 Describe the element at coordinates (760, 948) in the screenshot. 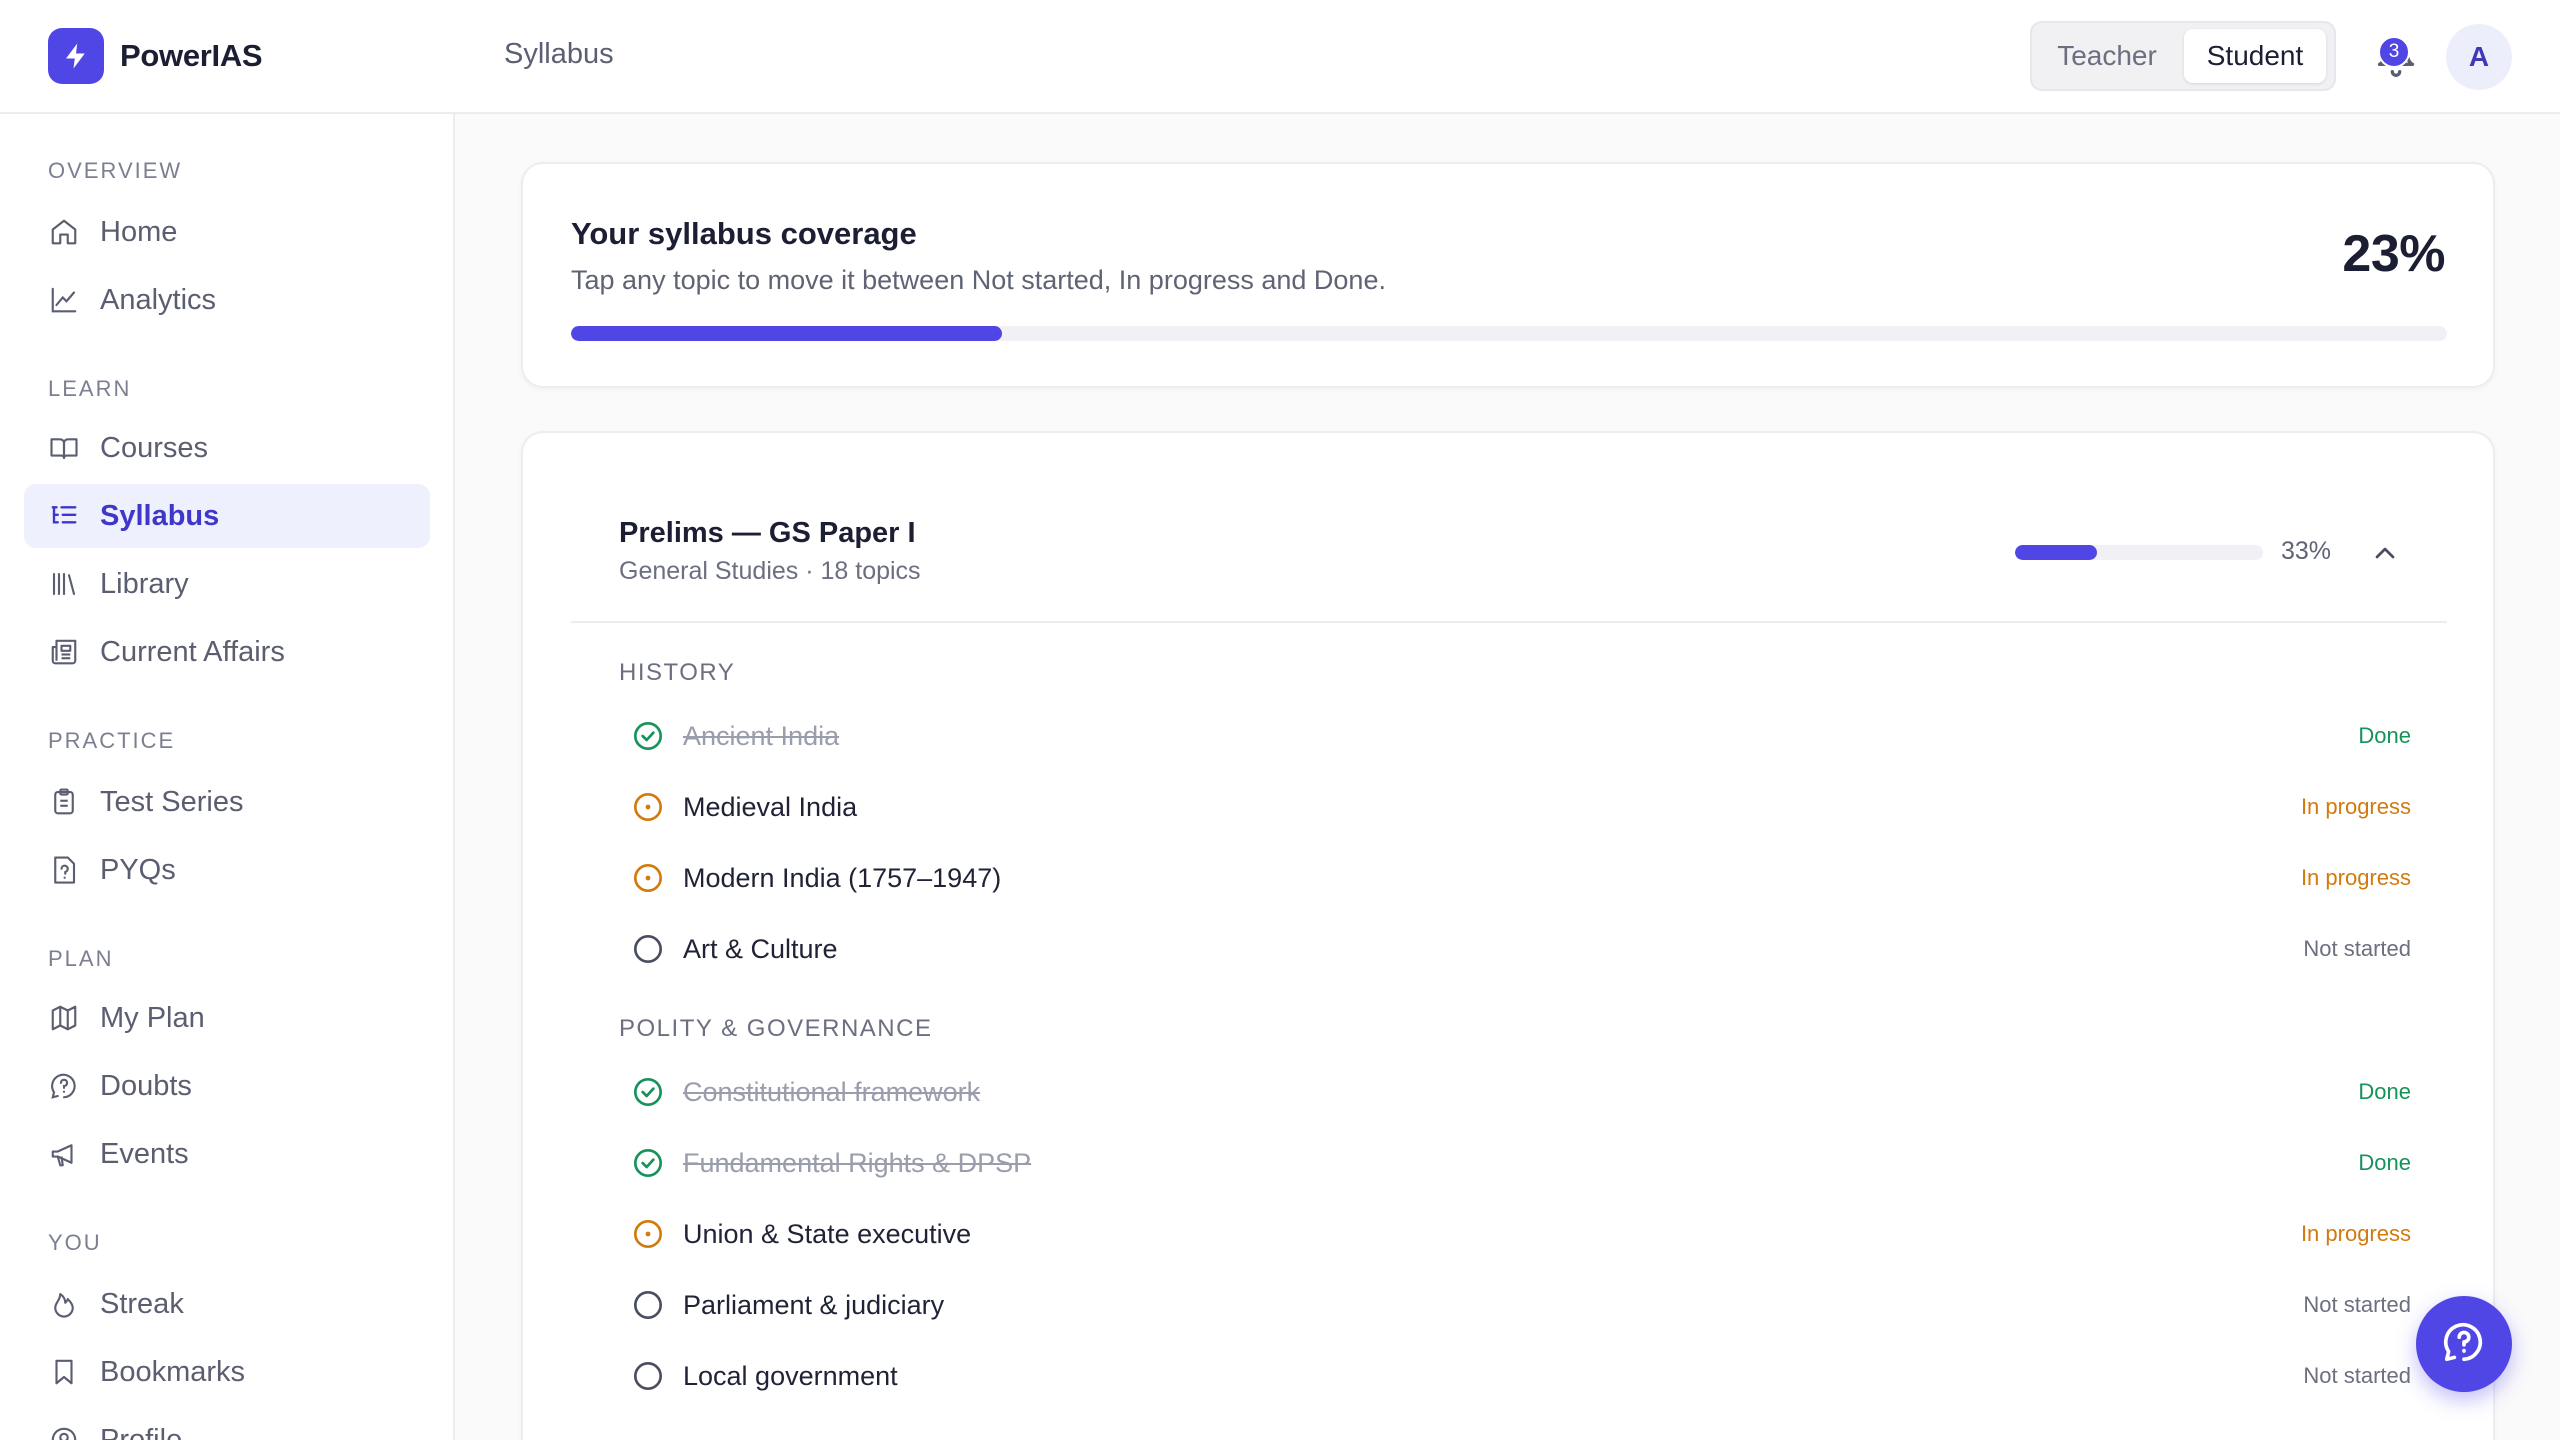

I see `topic-name: Art & Culture` at that location.